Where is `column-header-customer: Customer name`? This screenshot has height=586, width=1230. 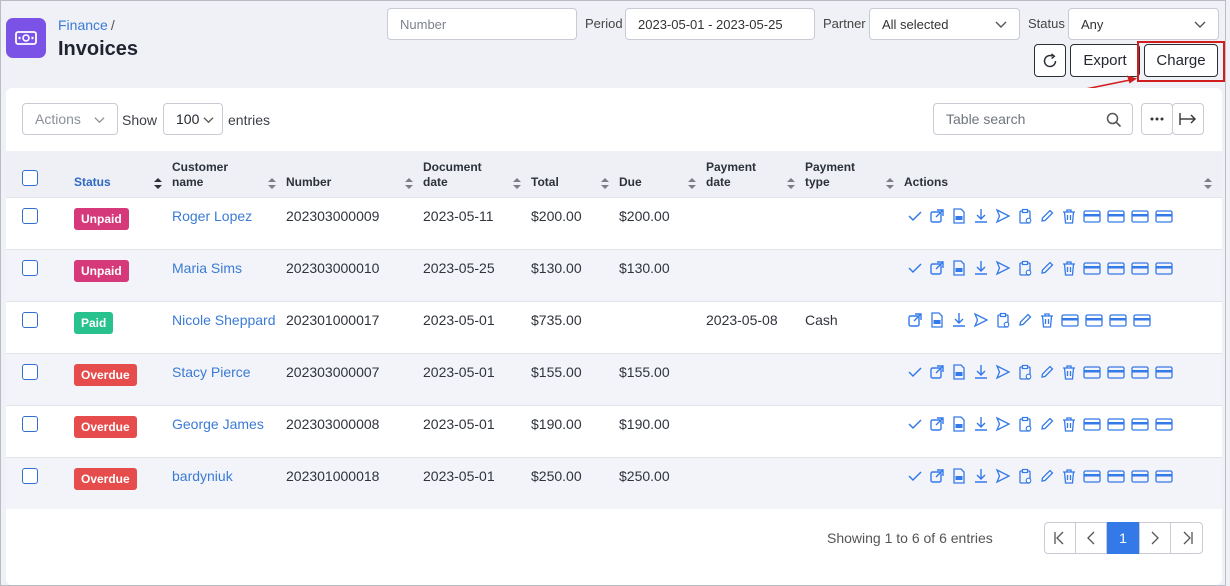 column-header-customer: Customer name is located at coordinates (229, 174).